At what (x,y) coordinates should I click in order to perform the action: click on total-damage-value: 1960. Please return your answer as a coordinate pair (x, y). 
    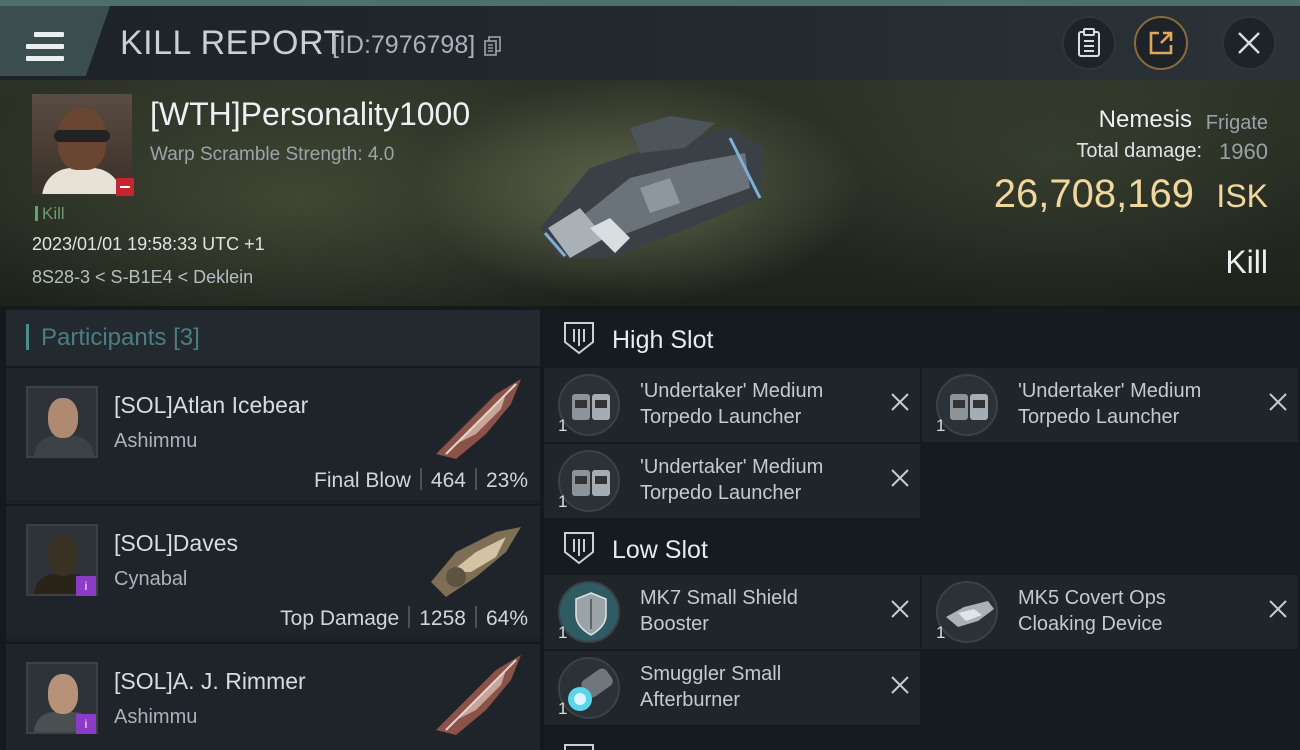
    Looking at the image, I should click on (1243, 151).